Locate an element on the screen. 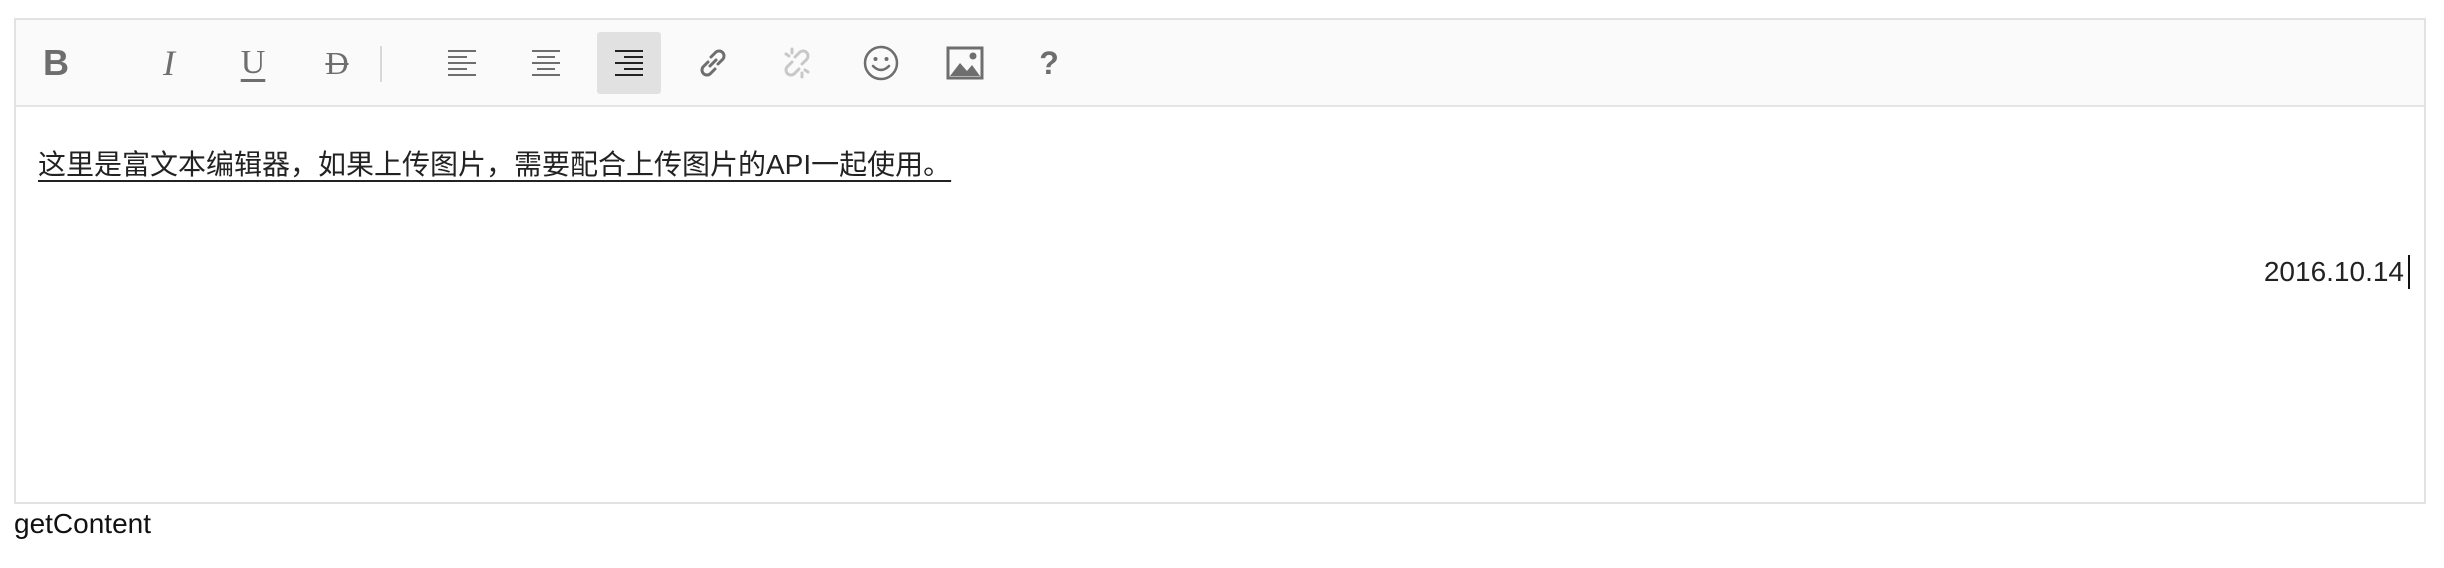 The width and height of the screenshot is (2444, 568). underline-button: U is located at coordinates (253, 63).